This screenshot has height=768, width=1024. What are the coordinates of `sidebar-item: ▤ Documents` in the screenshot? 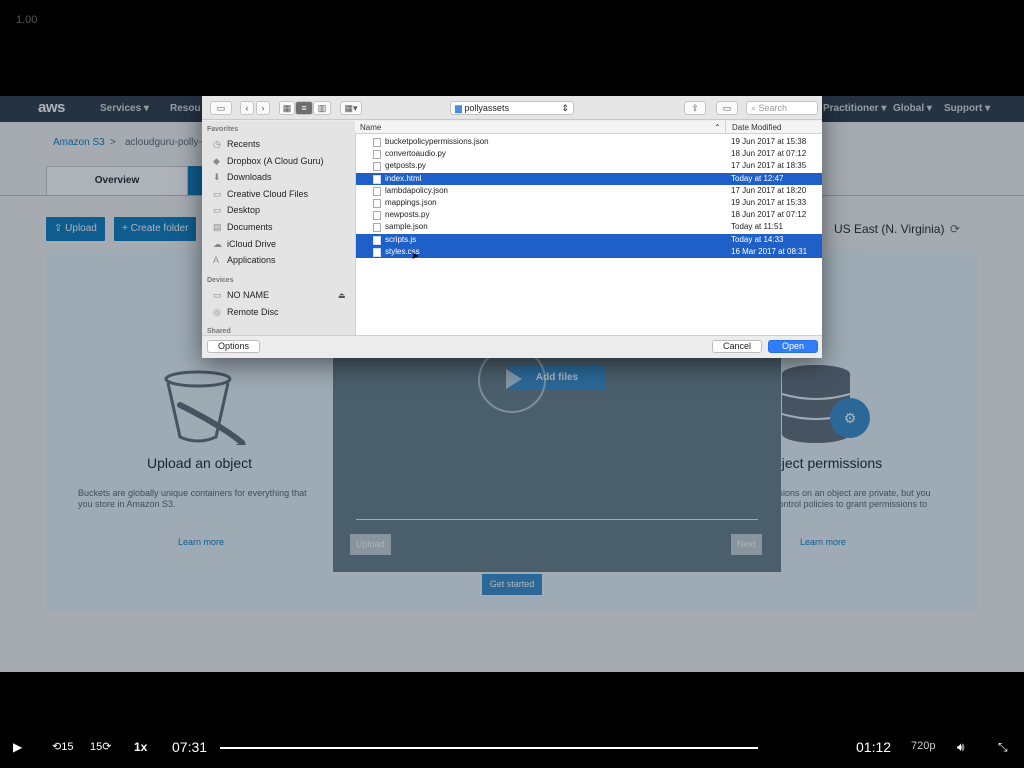 It's located at (243, 227).